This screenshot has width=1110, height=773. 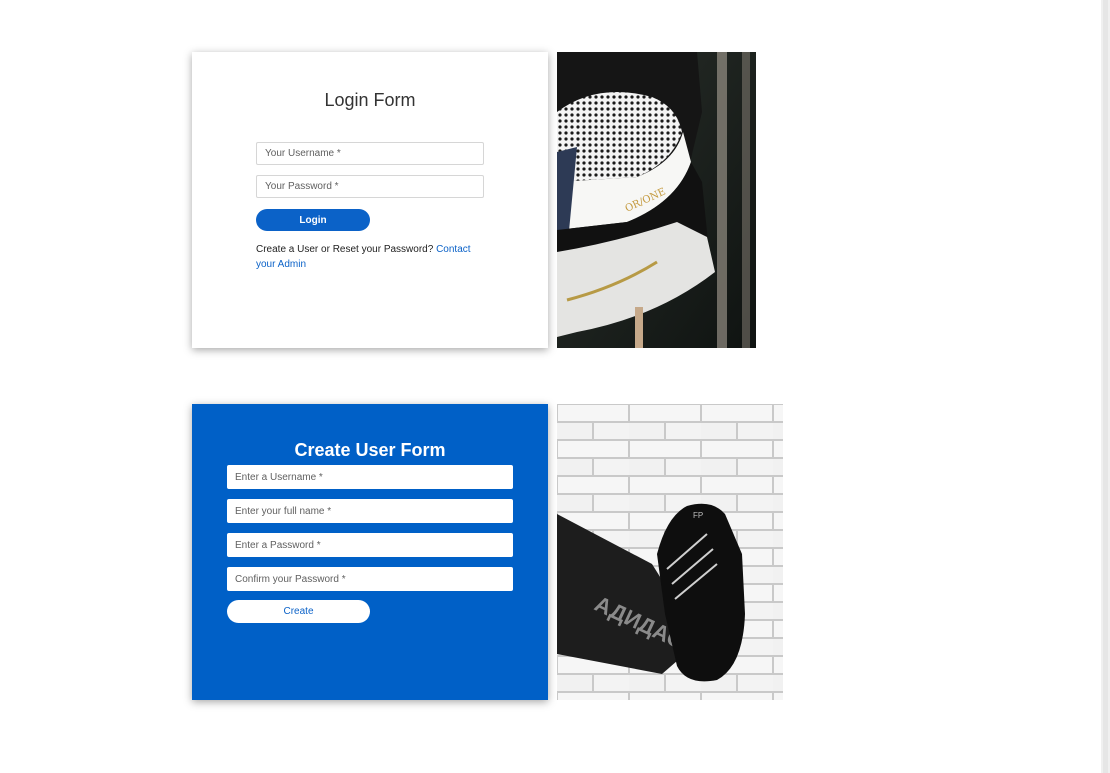 I want to click on svg-text: FP, so click(x=698, y=515).